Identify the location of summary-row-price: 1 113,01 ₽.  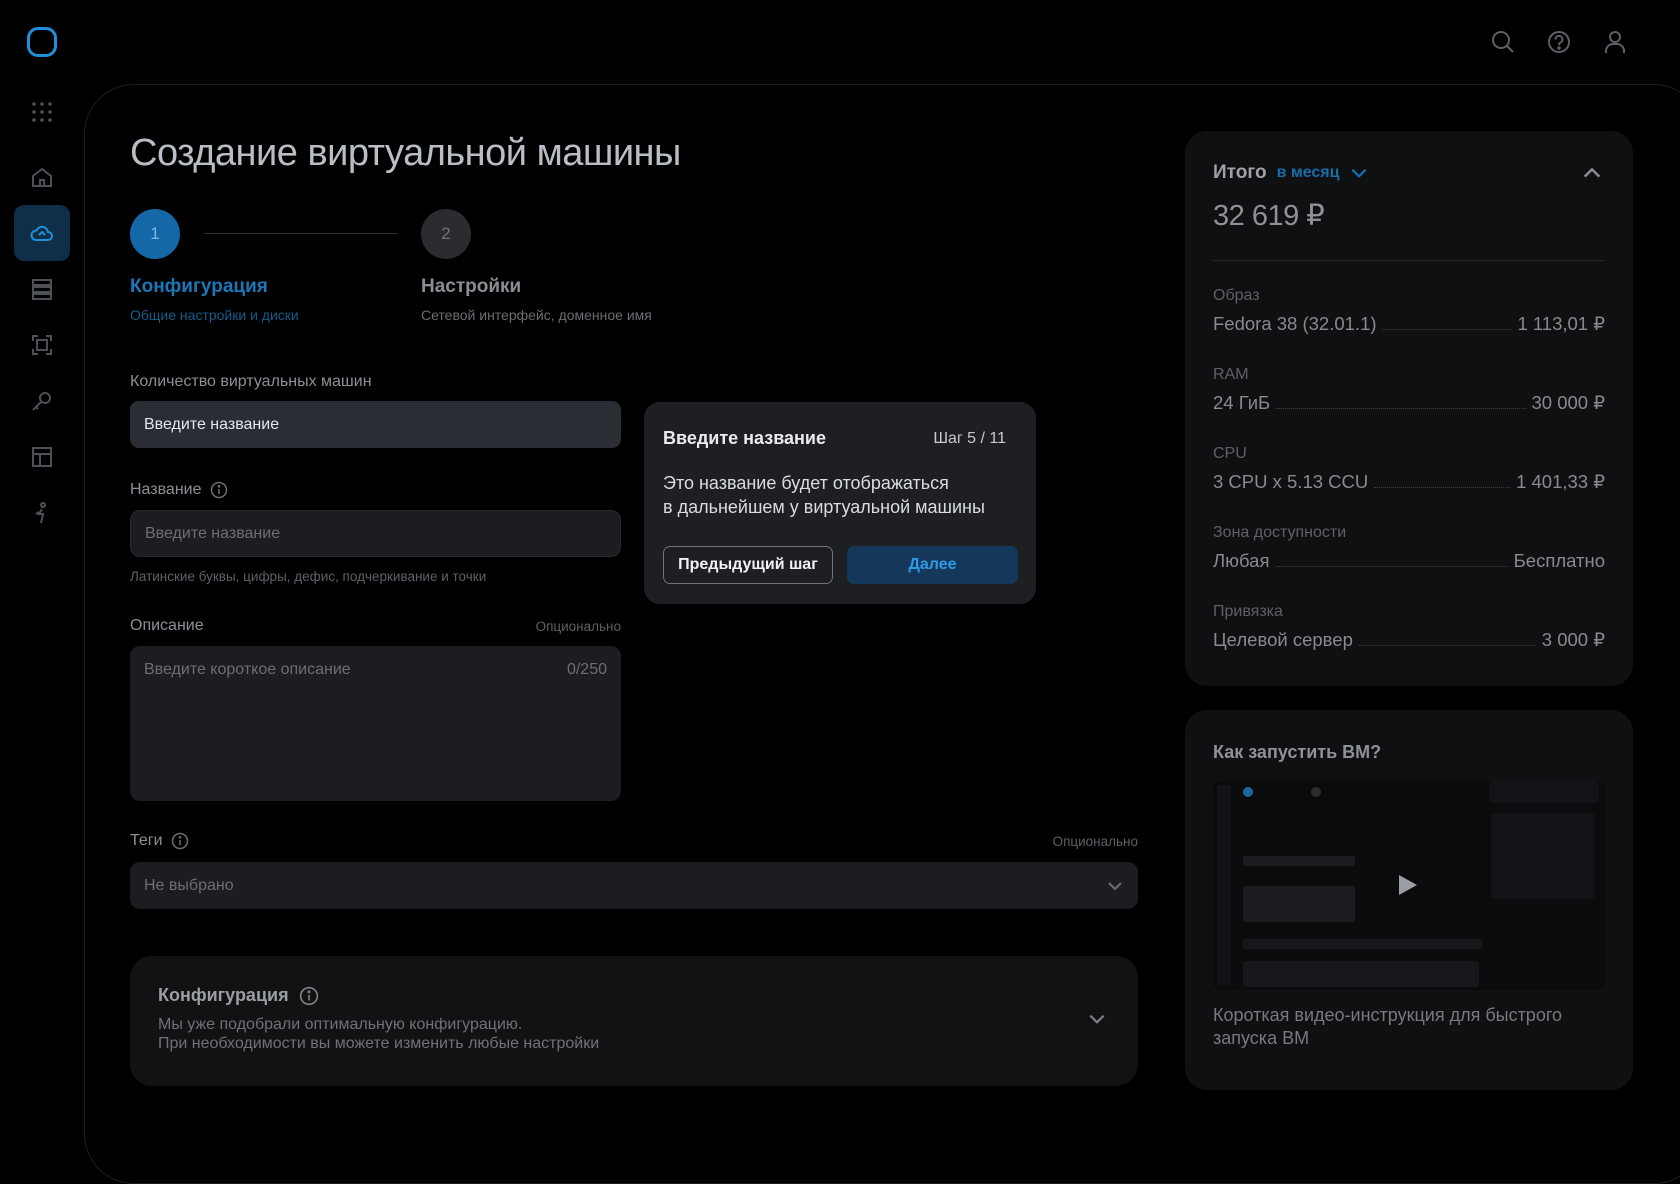
(1561, 323).